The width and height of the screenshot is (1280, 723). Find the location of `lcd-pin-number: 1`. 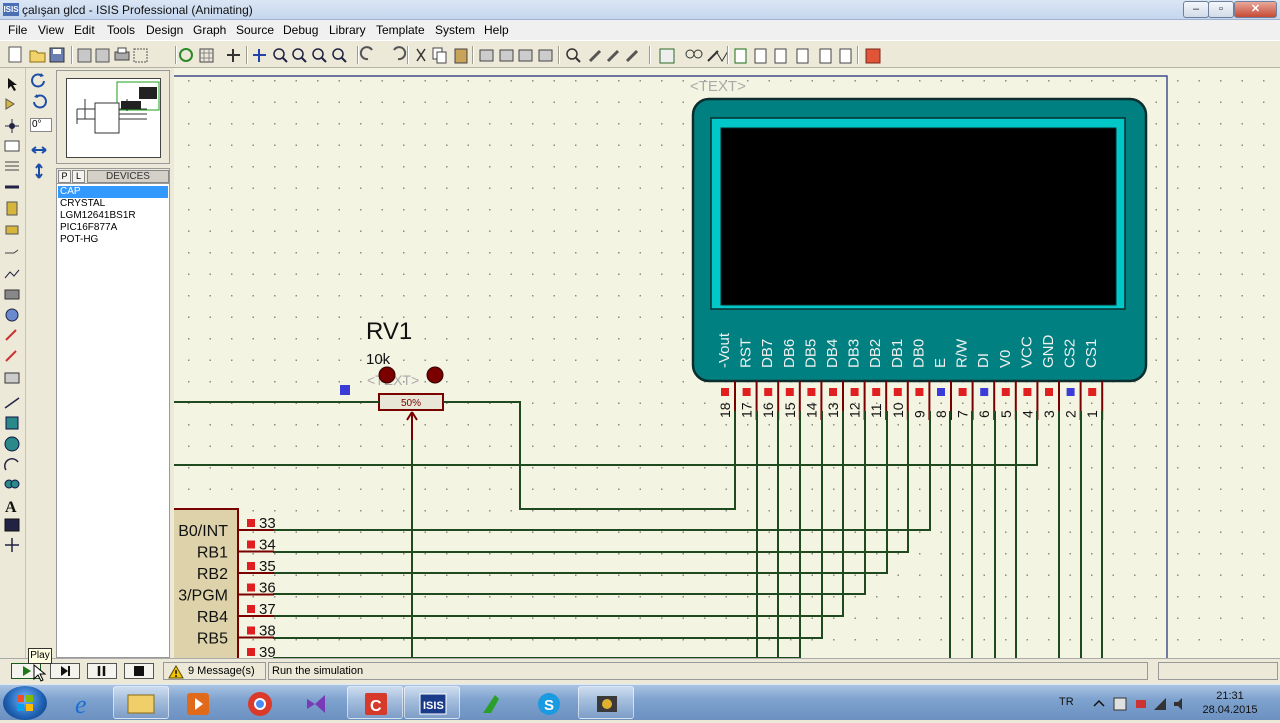

lcd-pin-number: 1 is located at coordinates (1092, 414).